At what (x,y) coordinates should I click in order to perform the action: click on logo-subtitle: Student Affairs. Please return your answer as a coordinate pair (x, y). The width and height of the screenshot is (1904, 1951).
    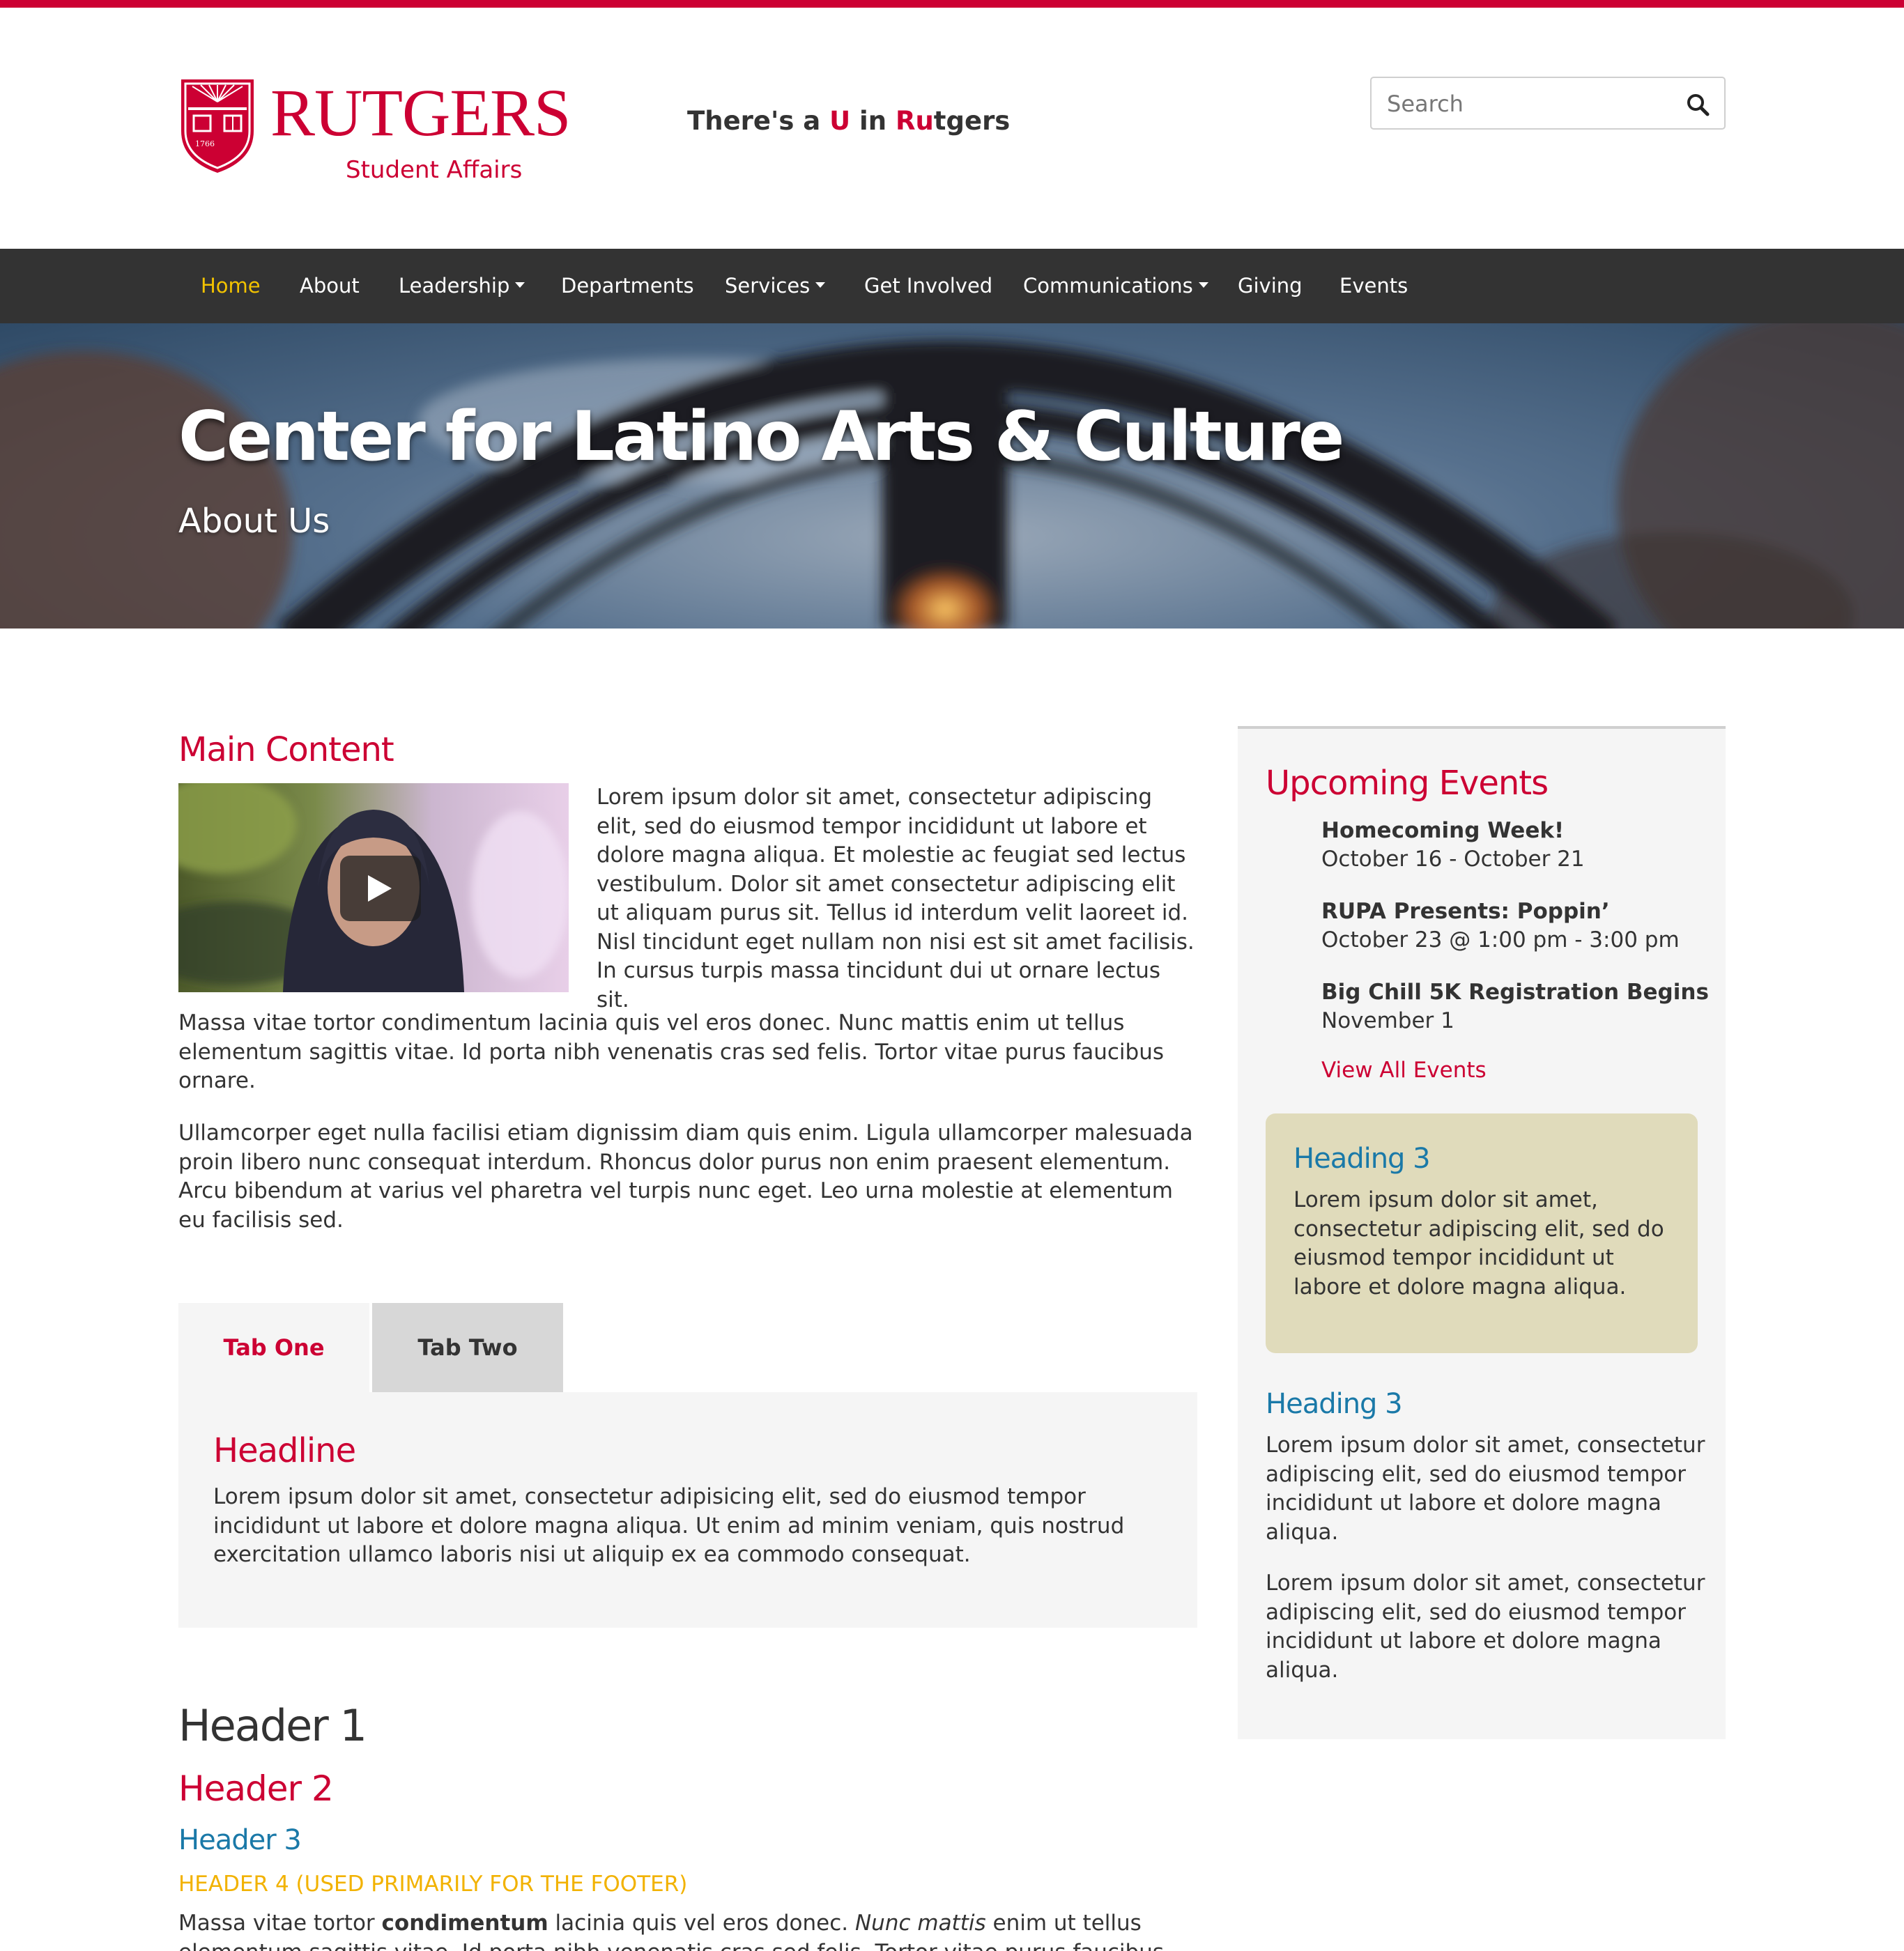
    Looking at the image, I should click on (435, 170).